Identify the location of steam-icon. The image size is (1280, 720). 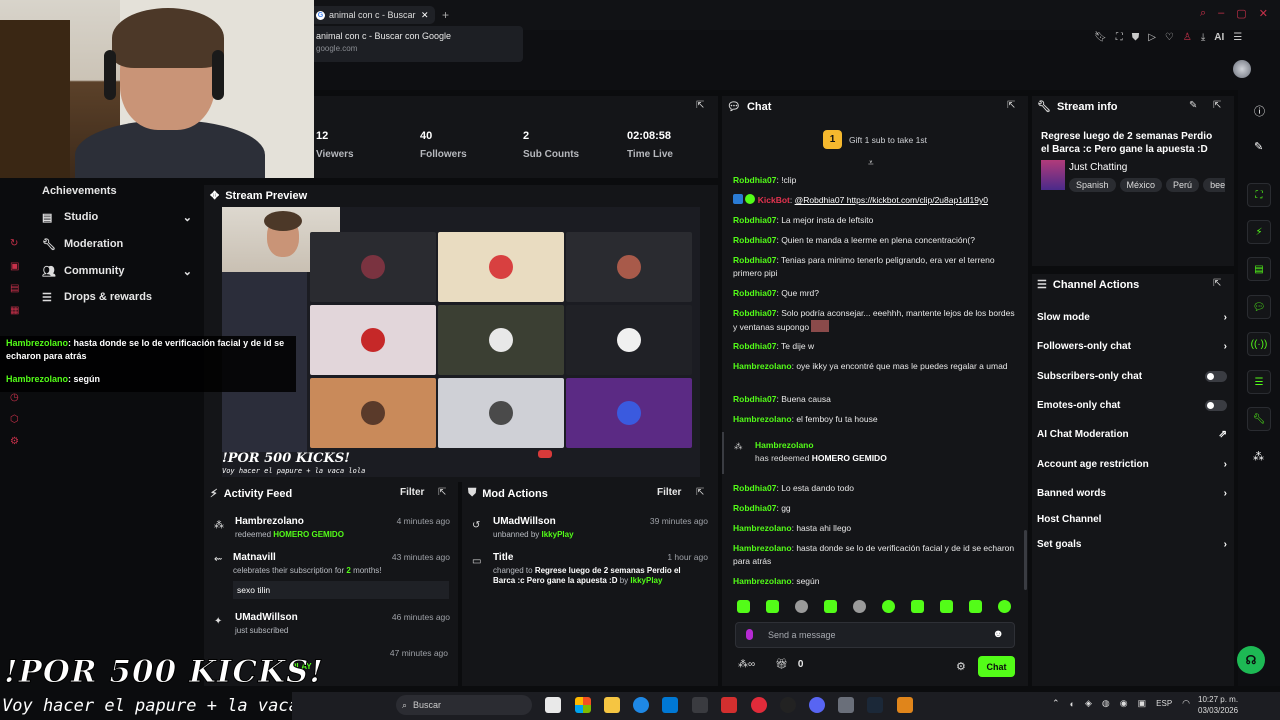
(875, 705).